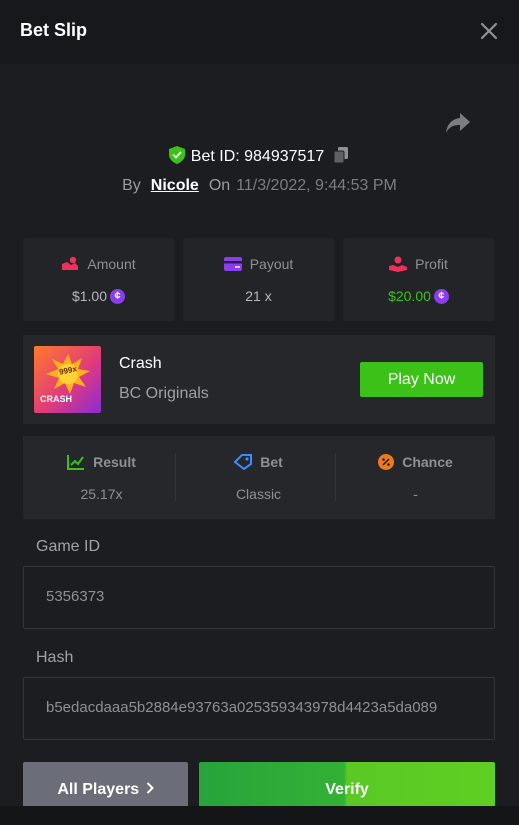  What do you see at coordinates (409, 296) in the screenshot?
I see `profit-value: $20.00` at bounding box center [409, 296].